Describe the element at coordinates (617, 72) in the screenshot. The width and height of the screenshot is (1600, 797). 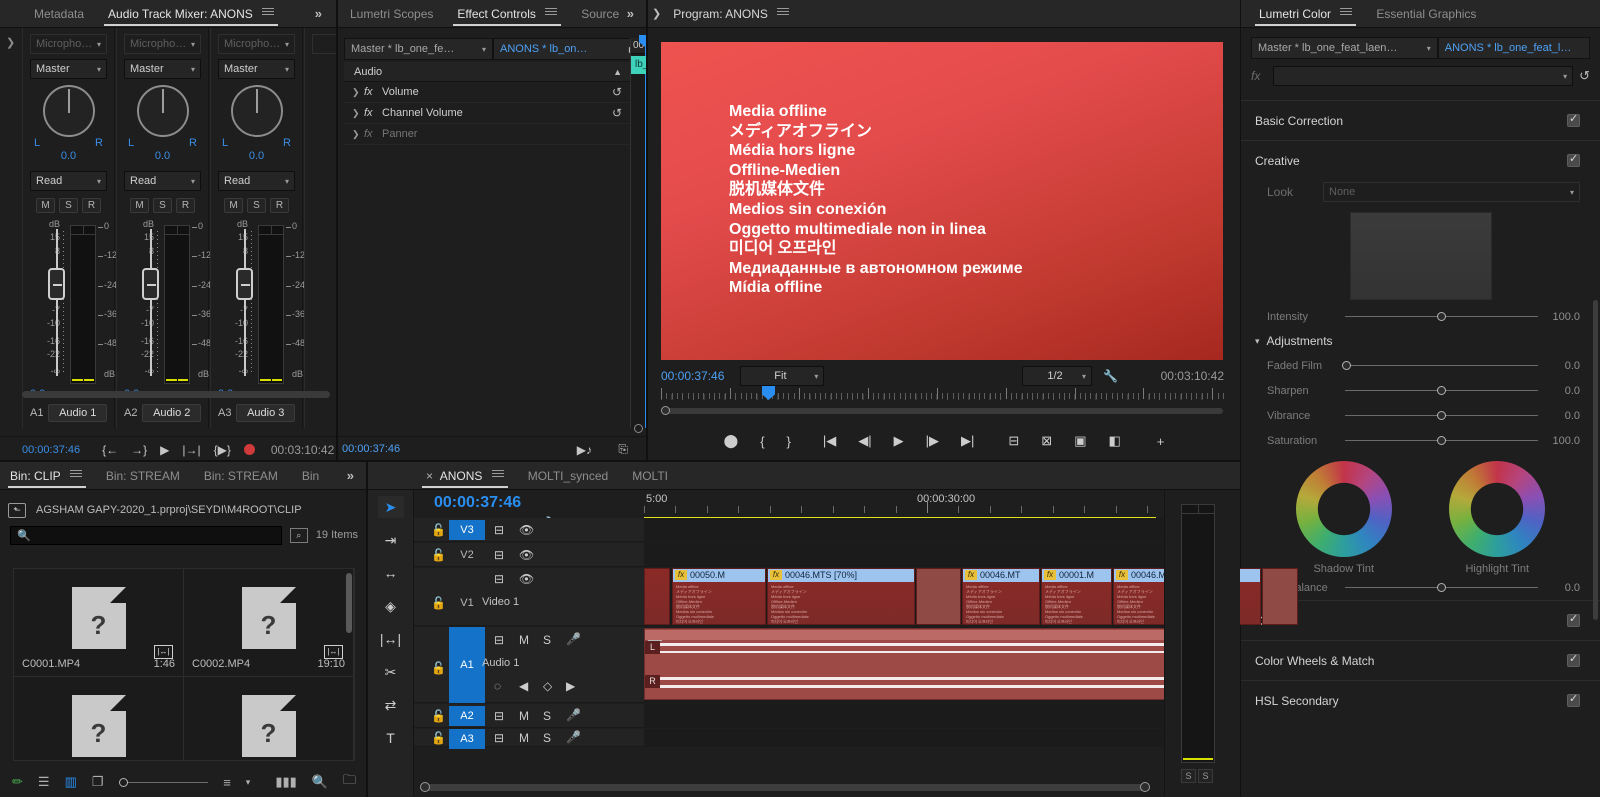
I see `chevron-up-icon: ▲` at that location.